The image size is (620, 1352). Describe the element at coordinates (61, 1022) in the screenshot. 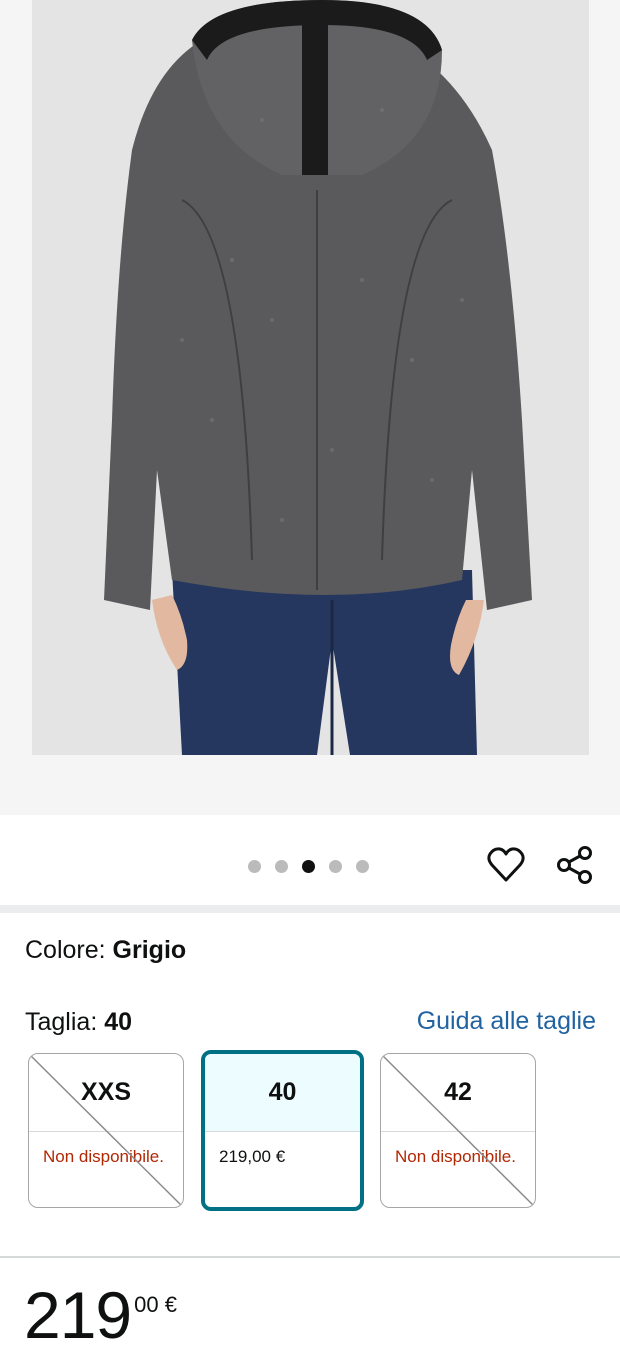

I see `size-label: Taglia:` at that location.